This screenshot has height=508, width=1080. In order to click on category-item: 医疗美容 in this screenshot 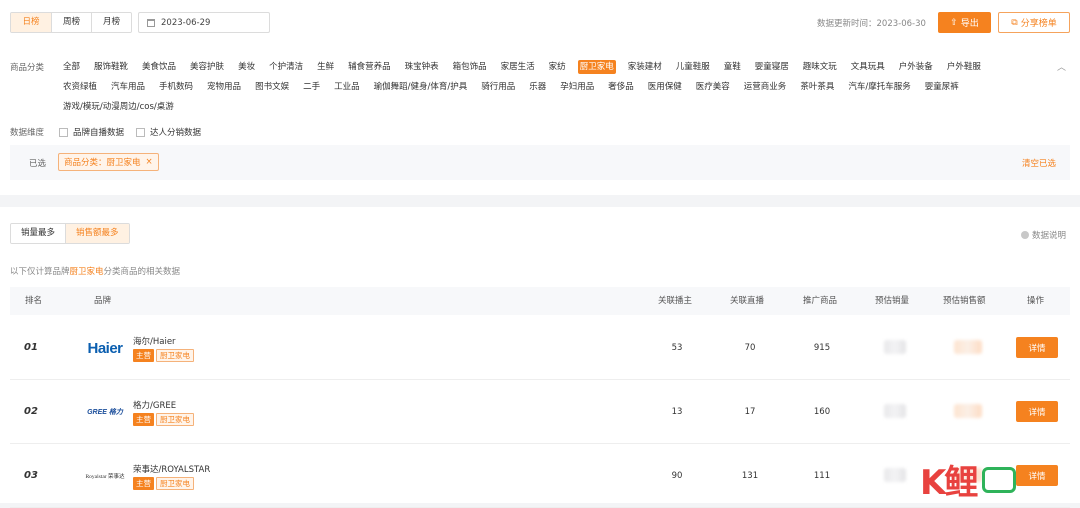, I will do `click(713, 87)`.